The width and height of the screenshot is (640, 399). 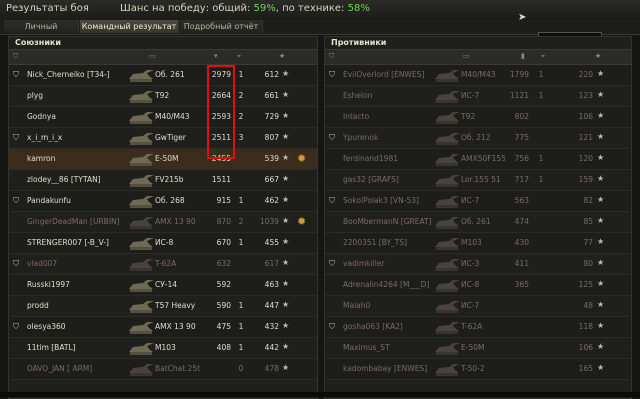 I want to click on kills-value: 1, so click(x=241, y=74).